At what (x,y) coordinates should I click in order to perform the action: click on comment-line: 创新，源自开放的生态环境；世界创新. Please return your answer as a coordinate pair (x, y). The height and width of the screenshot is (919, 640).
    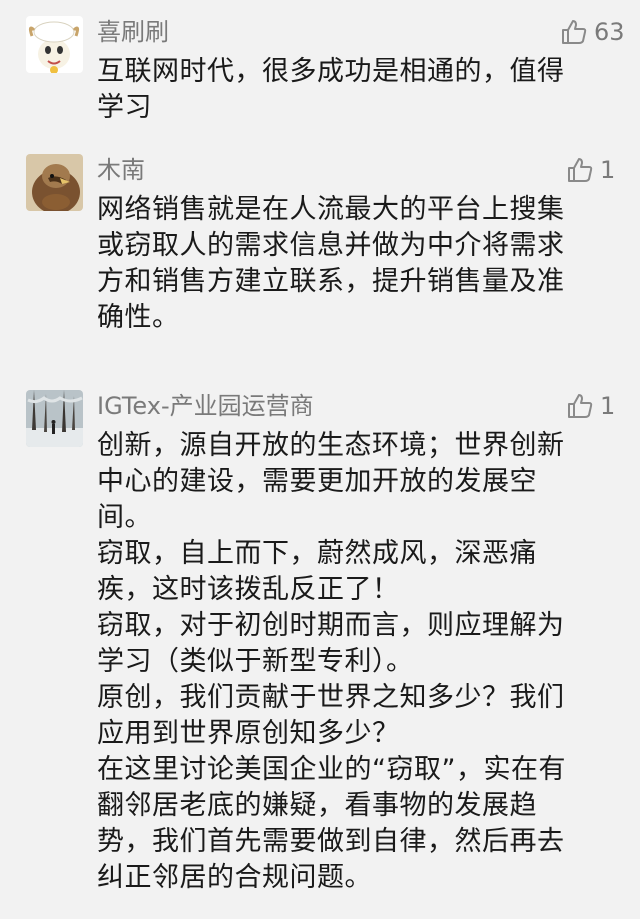
    Looking at the image, I should click on (331, 445).